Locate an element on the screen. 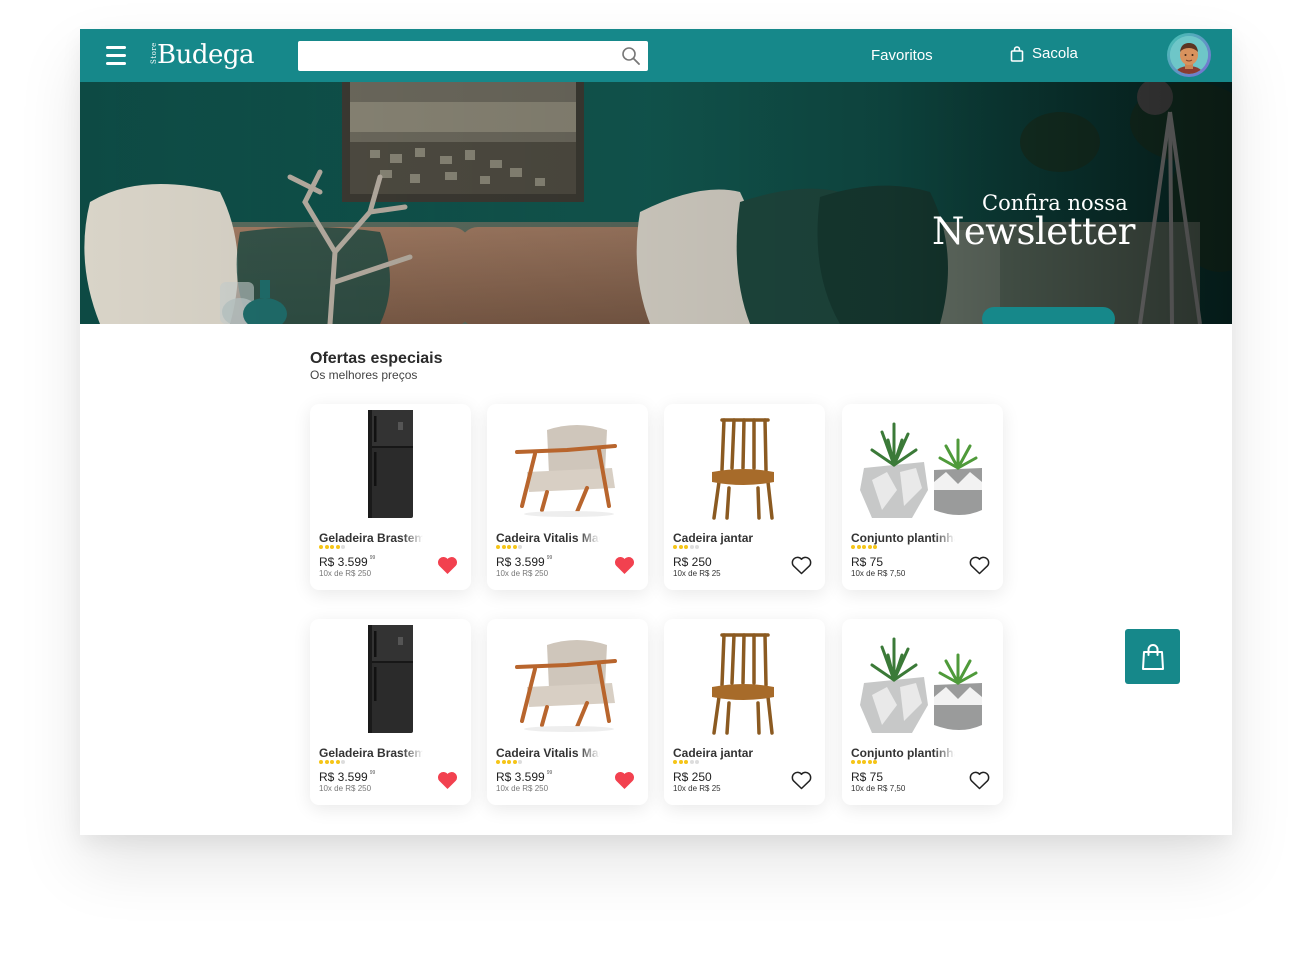 The width and height of the screenshot is (1312, 966). installment-text: 10x de R$ 25 is located at coordinates (697, 788).